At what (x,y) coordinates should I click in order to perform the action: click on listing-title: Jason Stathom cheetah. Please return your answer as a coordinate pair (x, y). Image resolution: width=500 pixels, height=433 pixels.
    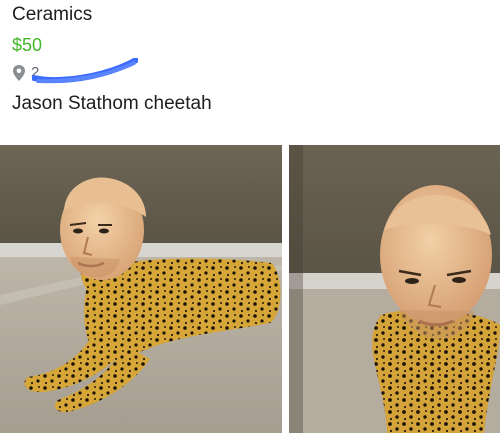
    Looking at the image, I should click on (112, 103).